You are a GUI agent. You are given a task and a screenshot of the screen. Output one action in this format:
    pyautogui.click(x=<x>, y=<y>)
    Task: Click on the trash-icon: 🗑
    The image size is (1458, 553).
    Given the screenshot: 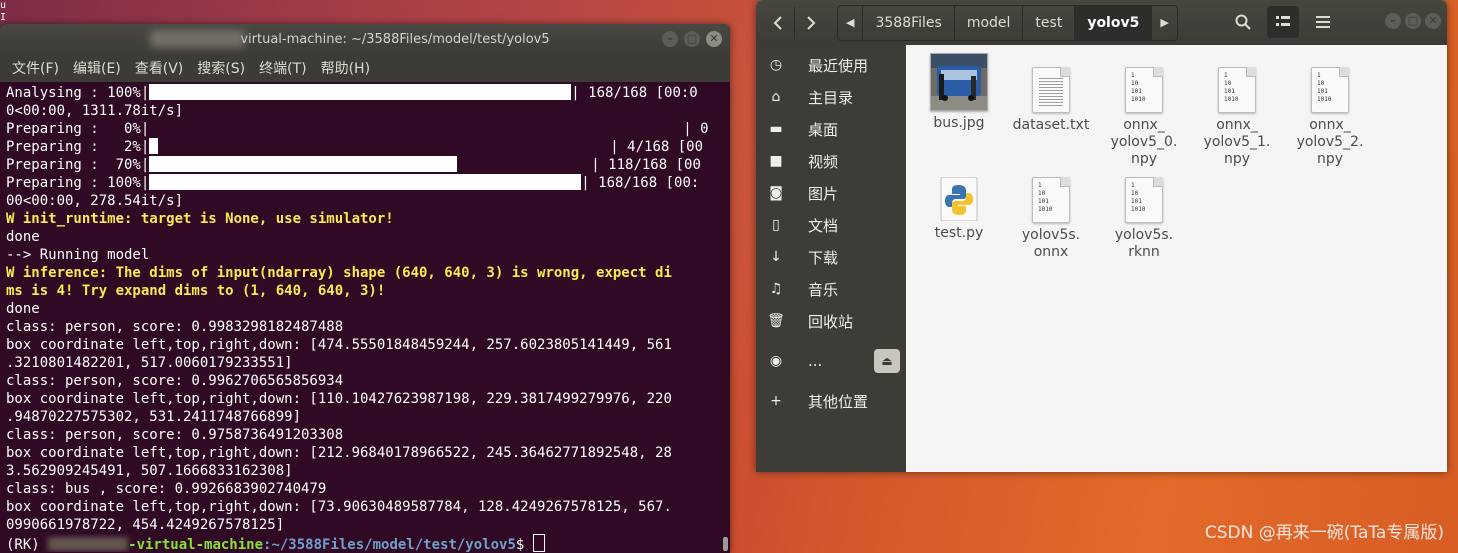 What is the action you would take?
    pyautogui.click(x=776, y=321)
    